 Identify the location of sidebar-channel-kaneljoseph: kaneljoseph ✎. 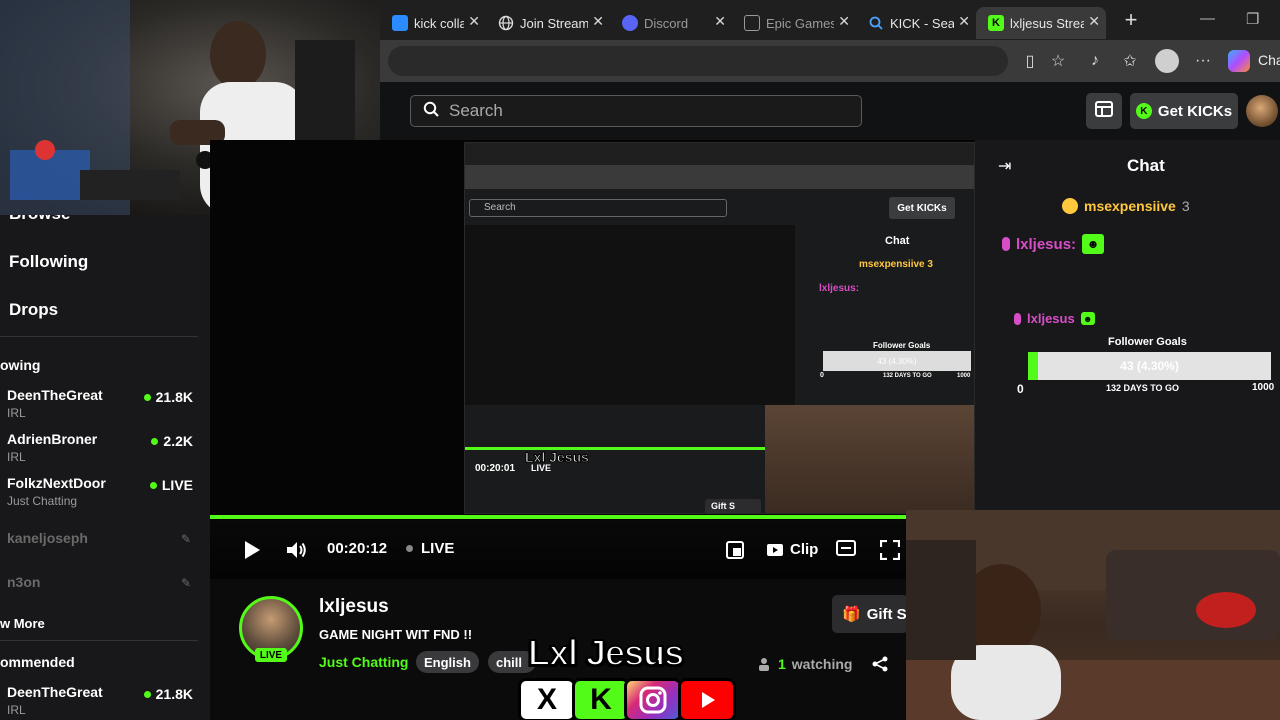
(102, 538).